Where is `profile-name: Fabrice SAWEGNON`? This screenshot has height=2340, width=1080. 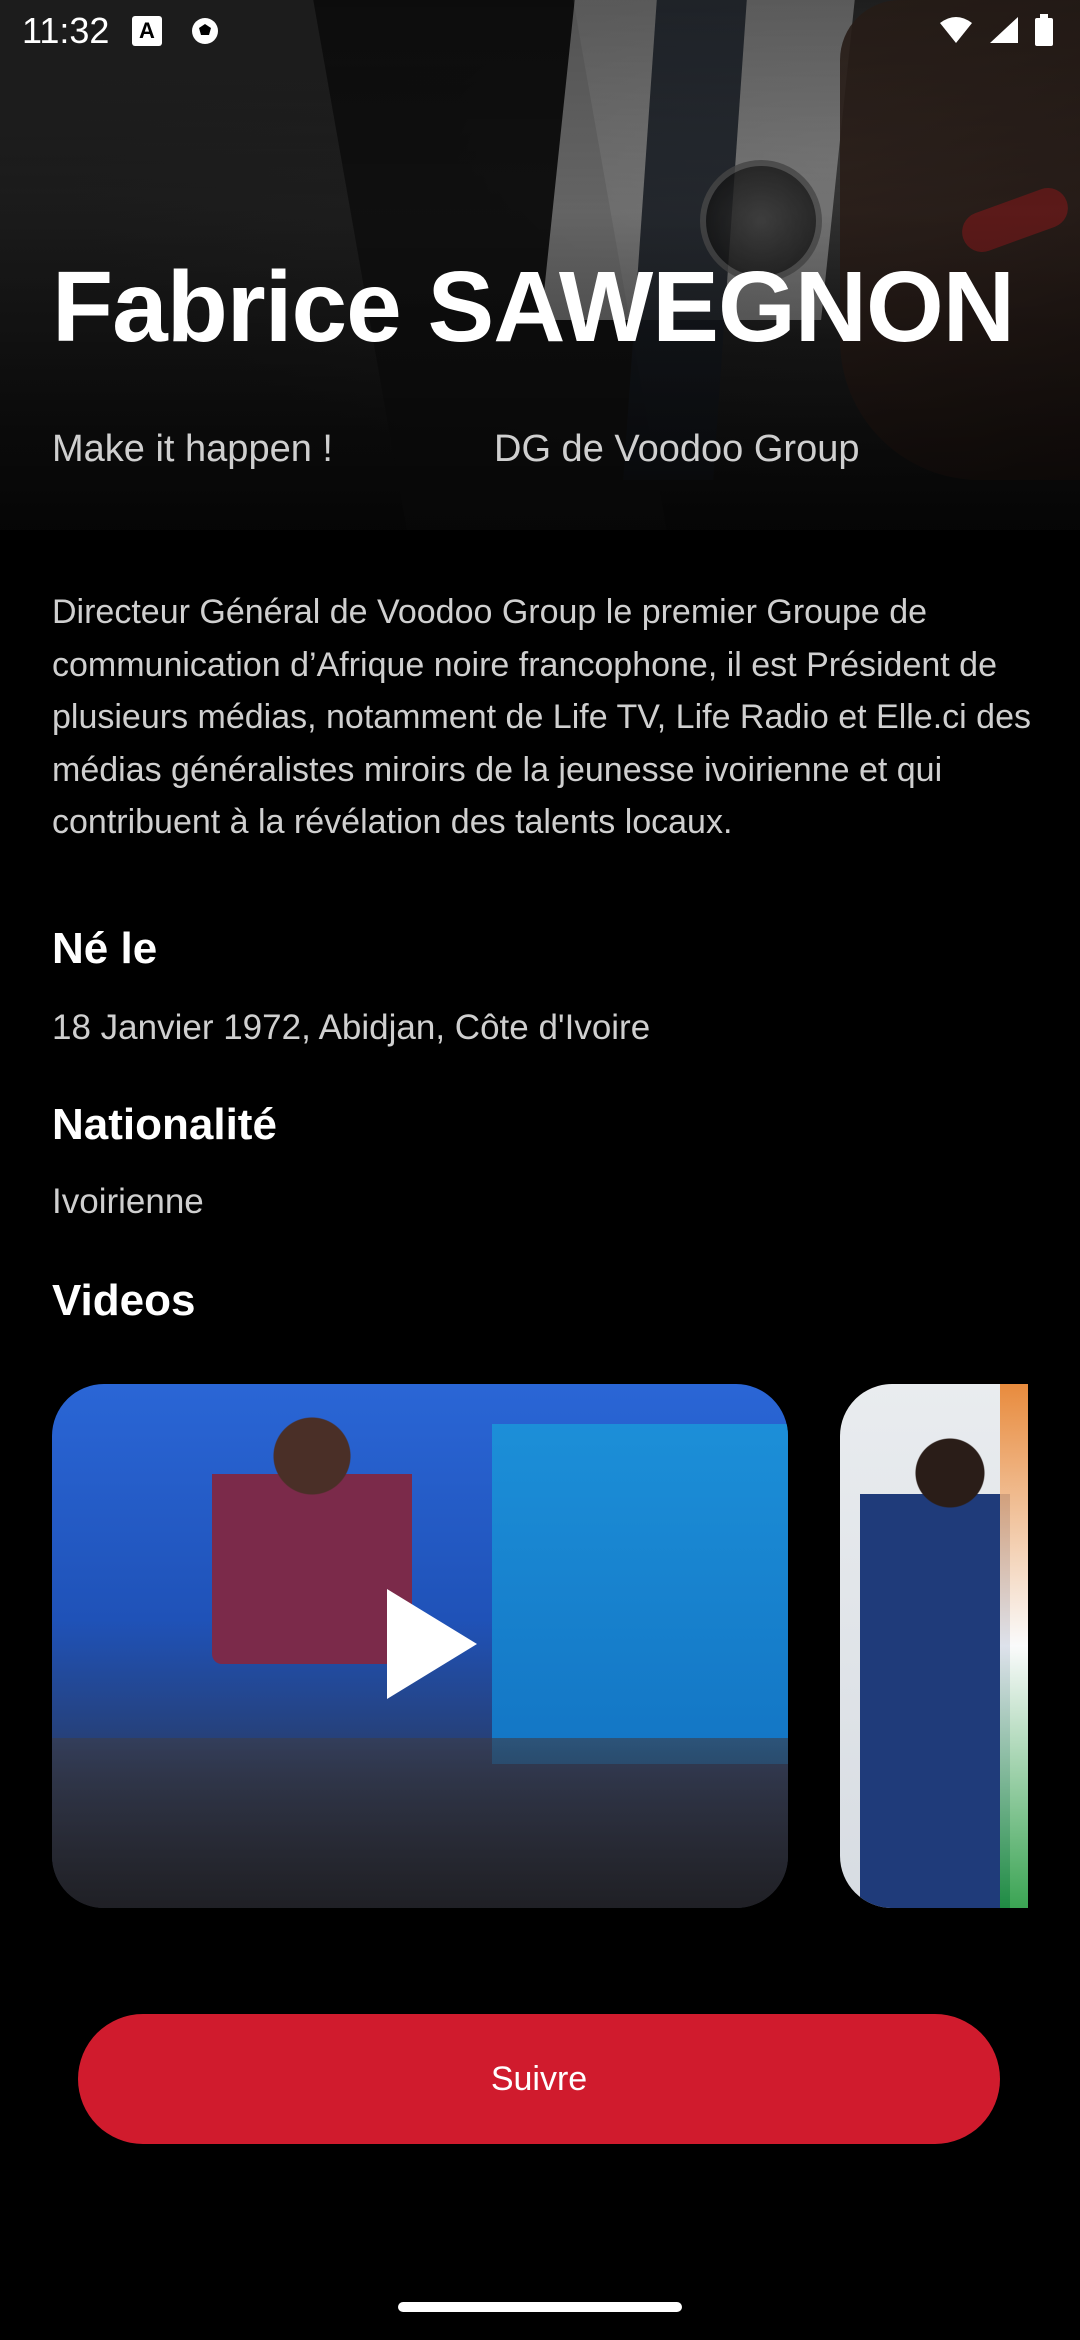
profile-name: Fabrice SAWEGNON is located at coordinates (533, 307).